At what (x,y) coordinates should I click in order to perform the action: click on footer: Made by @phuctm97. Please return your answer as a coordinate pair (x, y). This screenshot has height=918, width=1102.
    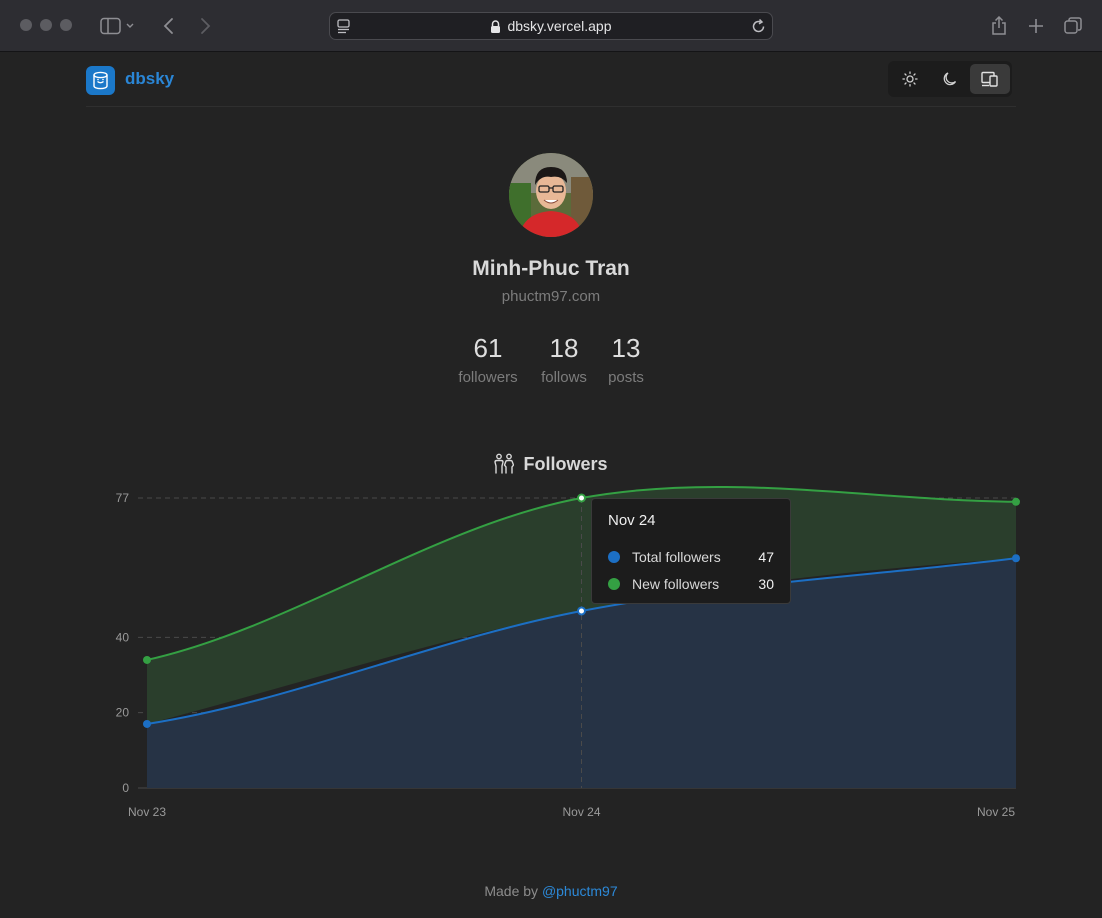
    Looking at the image, I should click on (551, 891).